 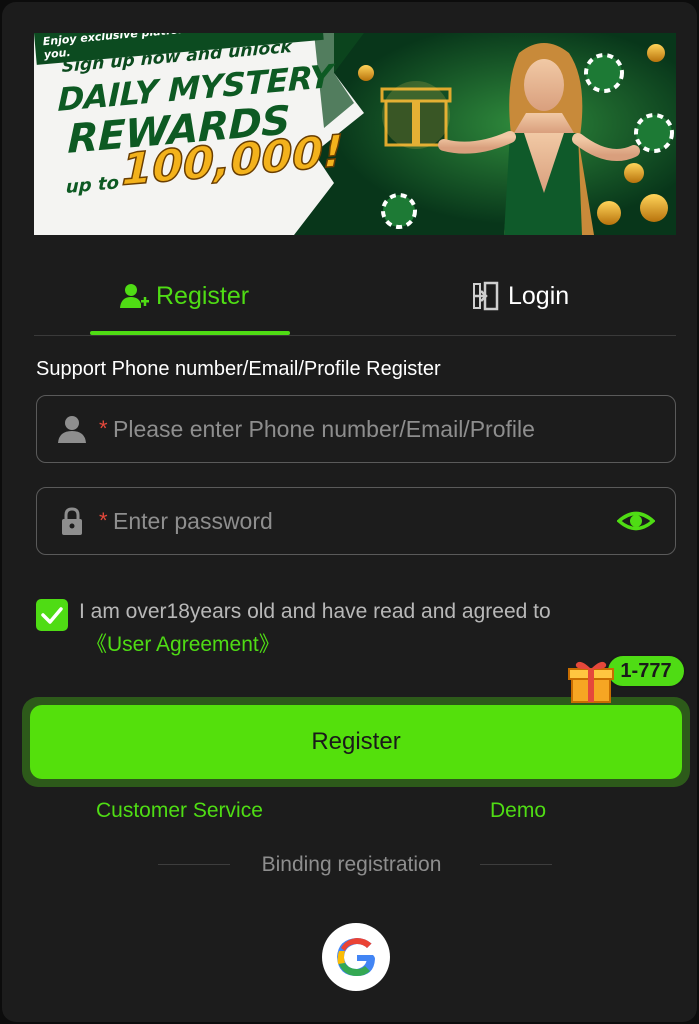 I want to click on binding-registration-label: Binding registration, so click(x=351, y=864).